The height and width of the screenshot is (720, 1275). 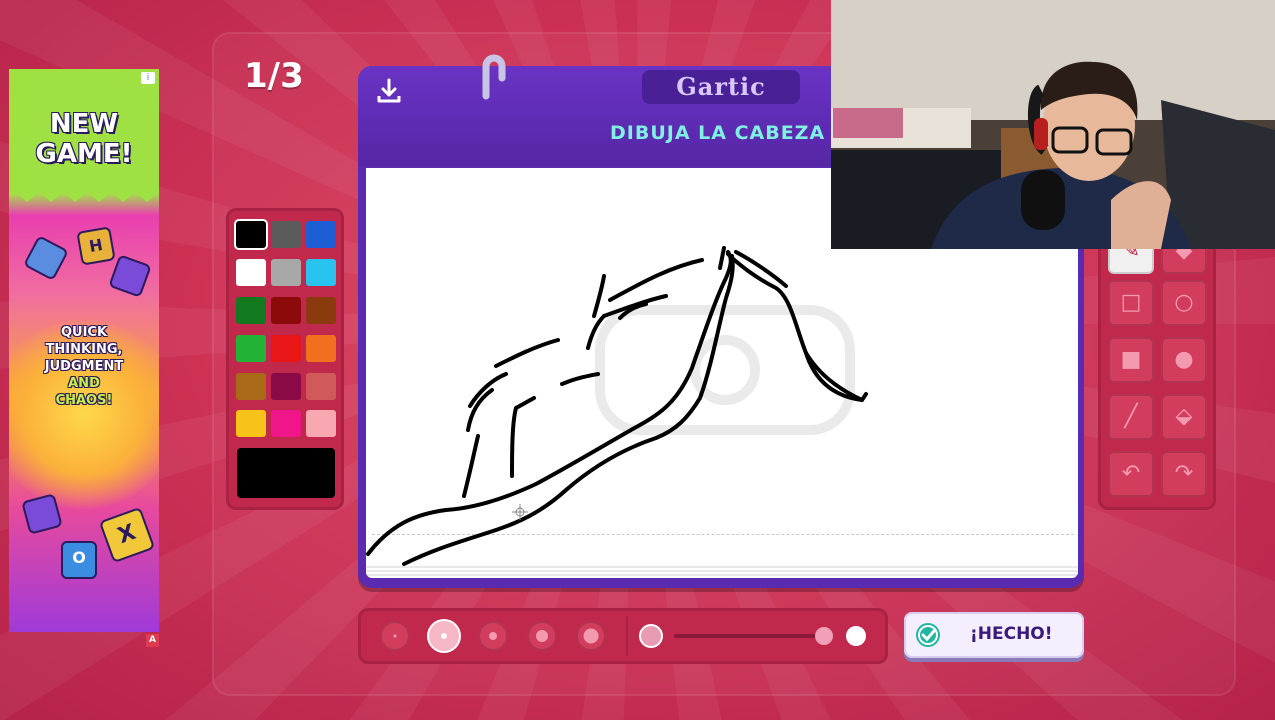 I want to click on ad-tile-blue, so click(x=46, y=258).